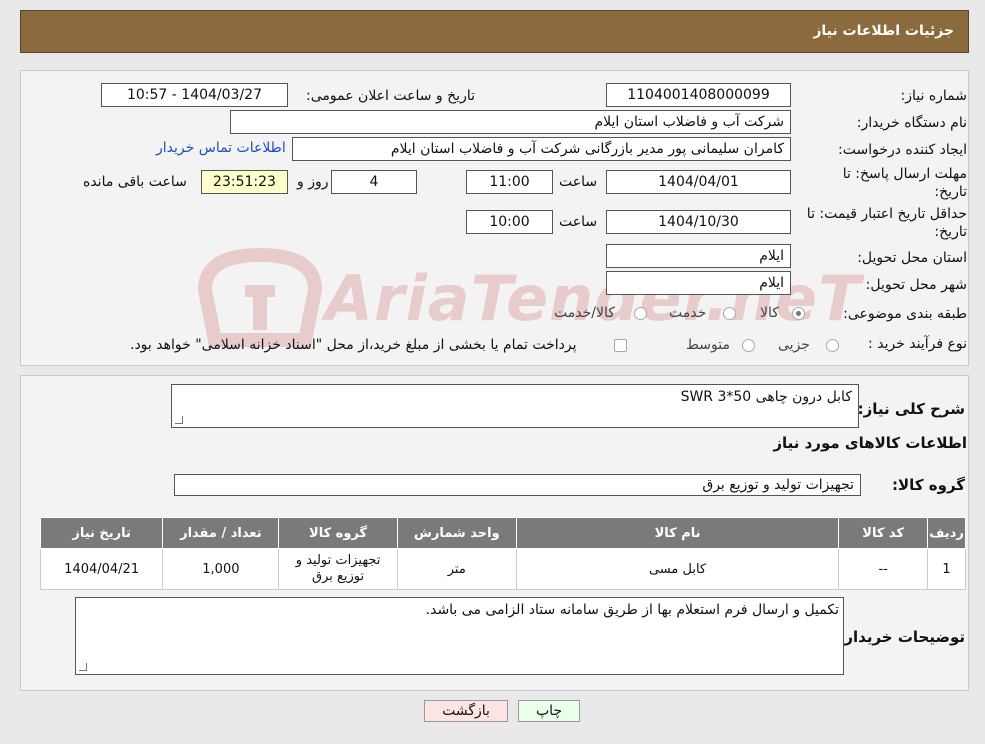 The height and width of the screenshot is (744, 985). I want to click on process-option-medium: متوسط, so click(708, 345).